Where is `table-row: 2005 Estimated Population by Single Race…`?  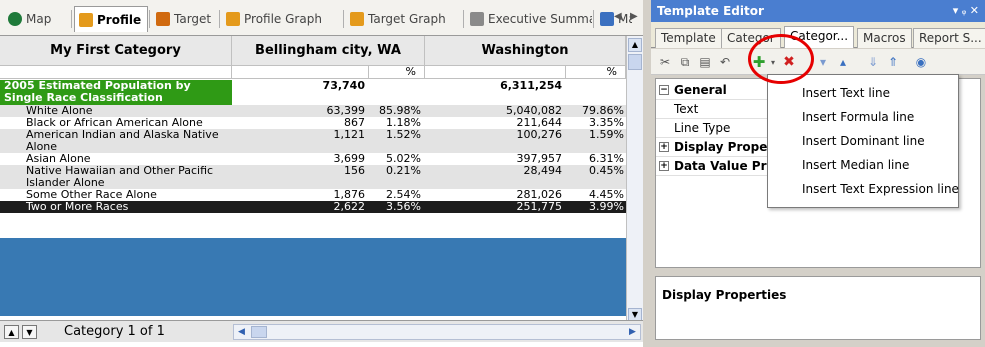 table-row: 2005 Estimated Population by Single Race… is located at coordinates (313, 92).